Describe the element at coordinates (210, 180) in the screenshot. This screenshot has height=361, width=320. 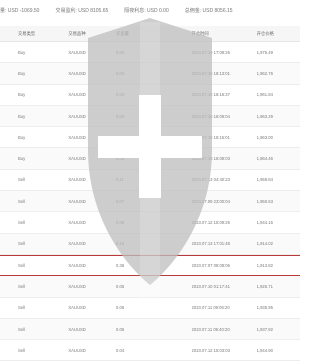
I see `cell-open-time: 2023.07.13 04:40:23` at that location.